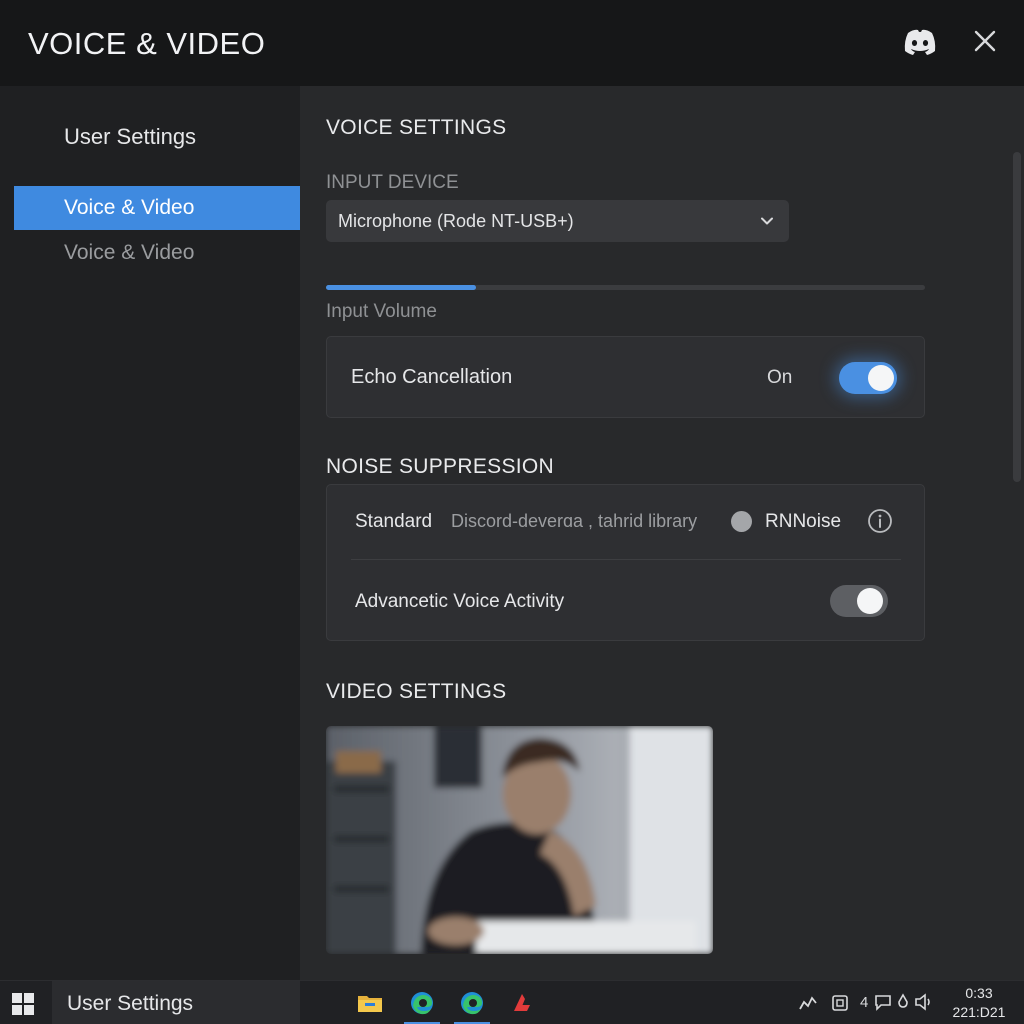  Describe the element at coordinates (767, 221) in the screenshot. I see `chevron-down-icon` at that location.